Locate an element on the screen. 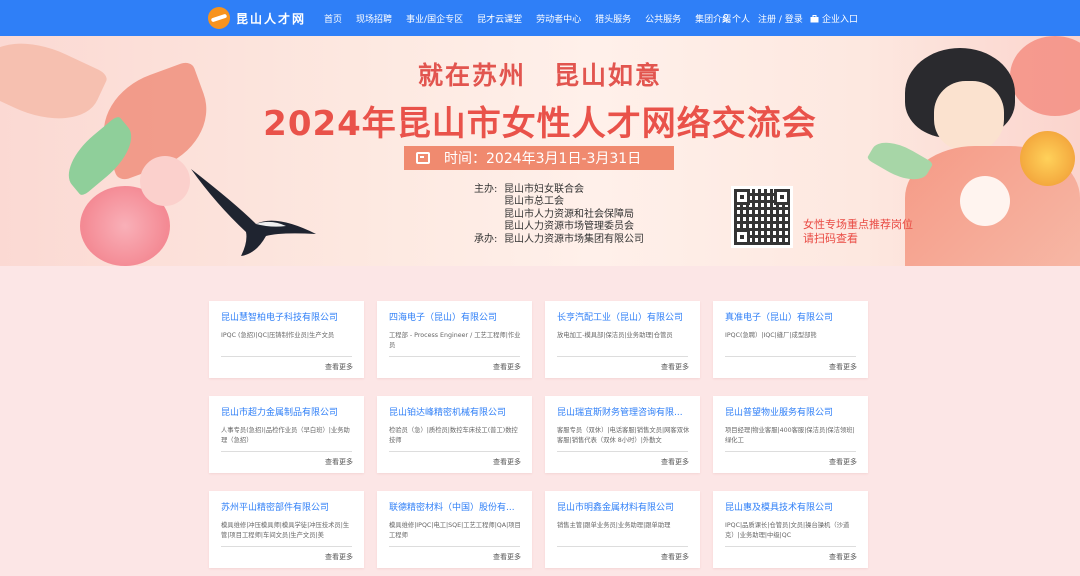 This screenshot has width=1080, height=576. site-logo: 昆山人才网 is located at coordinates (257, 18).